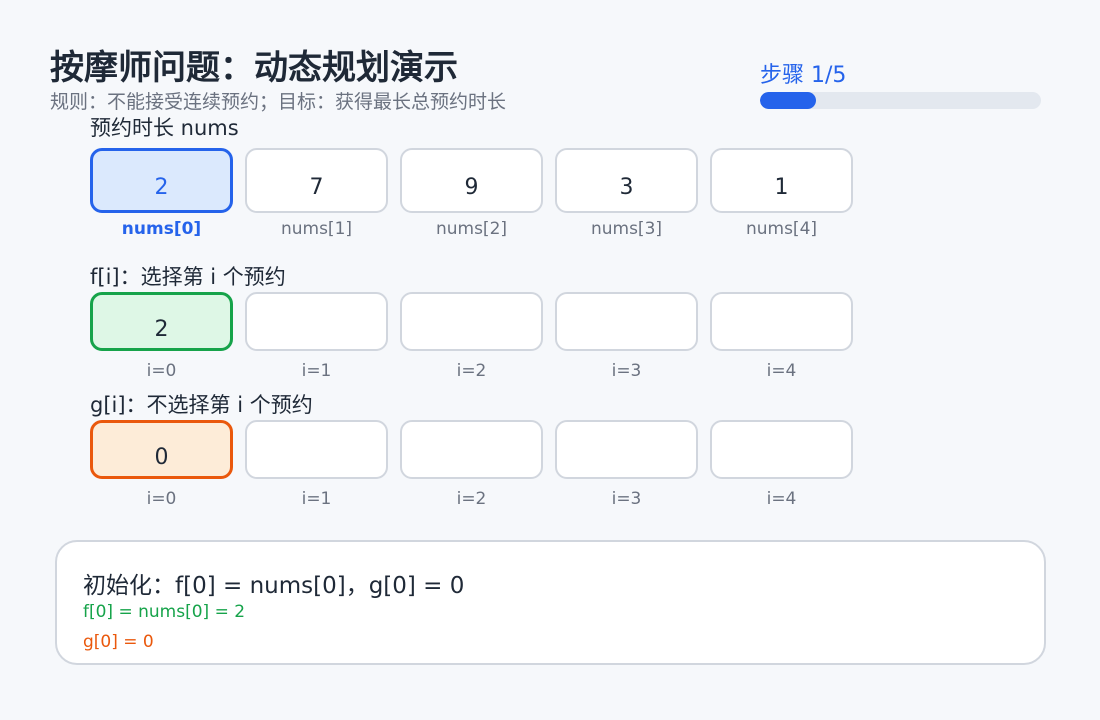 The height and width of the screenshot is (720, 1100). What do you see at coordinates (626, 229) in the screenshot?
I see `nums-index-label: nums[3]` at bounding box center [626, 229].